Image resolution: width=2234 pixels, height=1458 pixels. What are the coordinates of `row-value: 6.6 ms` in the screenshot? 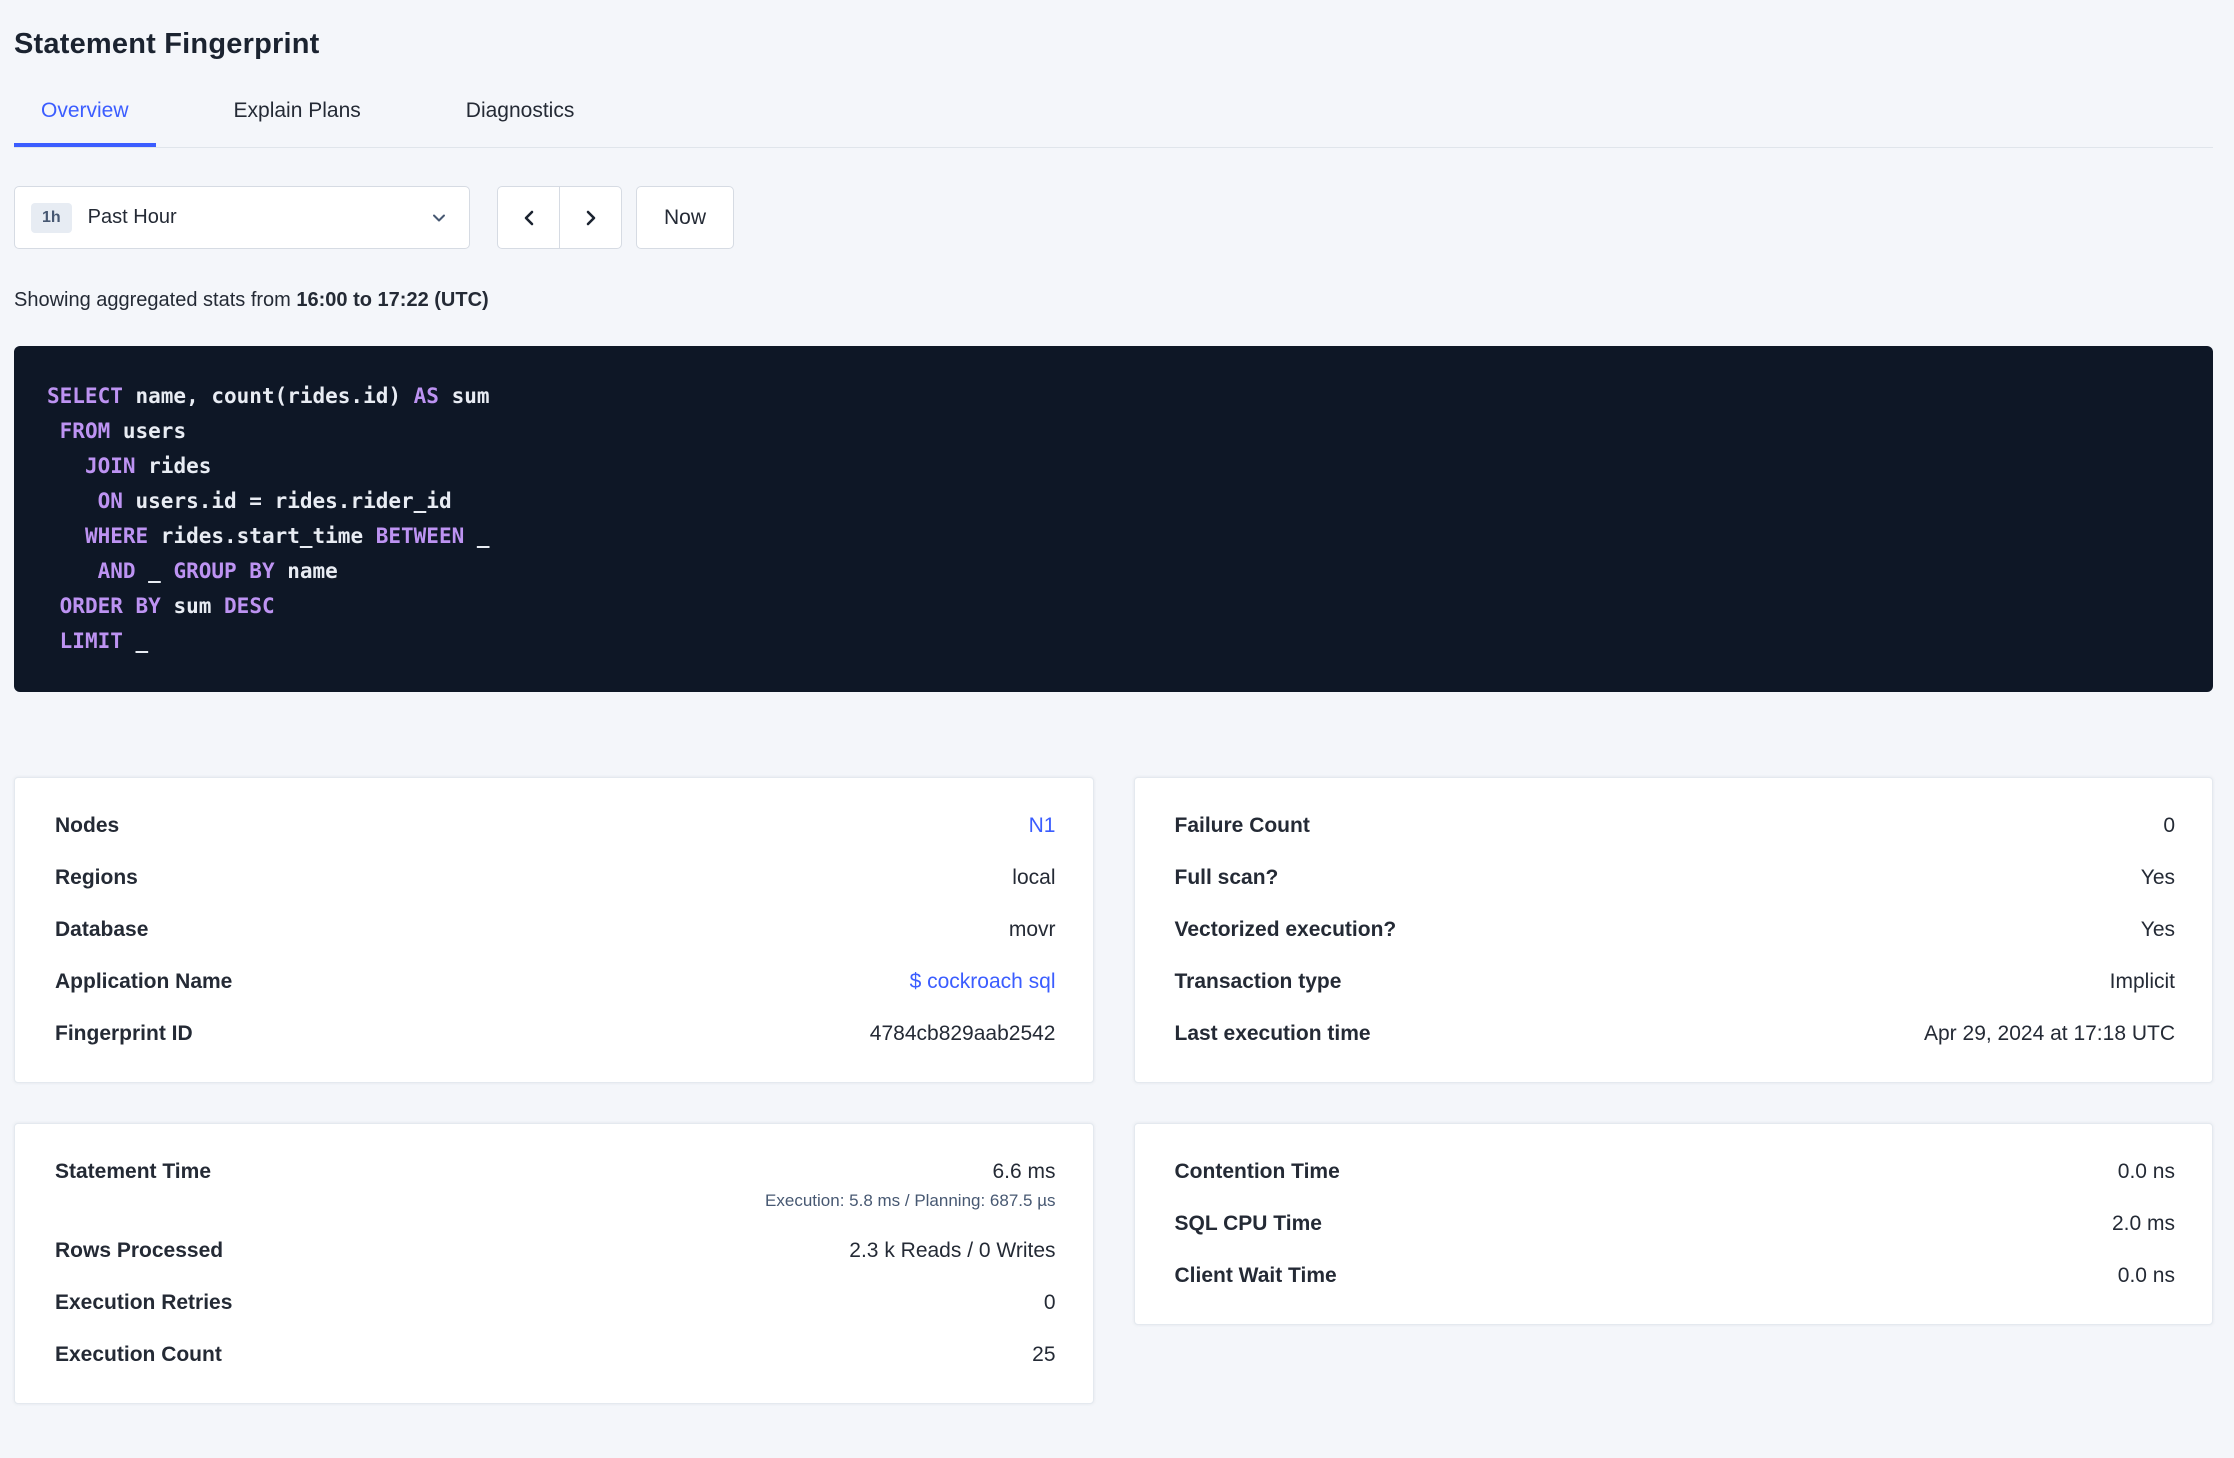 It's located at (1024, 1171).